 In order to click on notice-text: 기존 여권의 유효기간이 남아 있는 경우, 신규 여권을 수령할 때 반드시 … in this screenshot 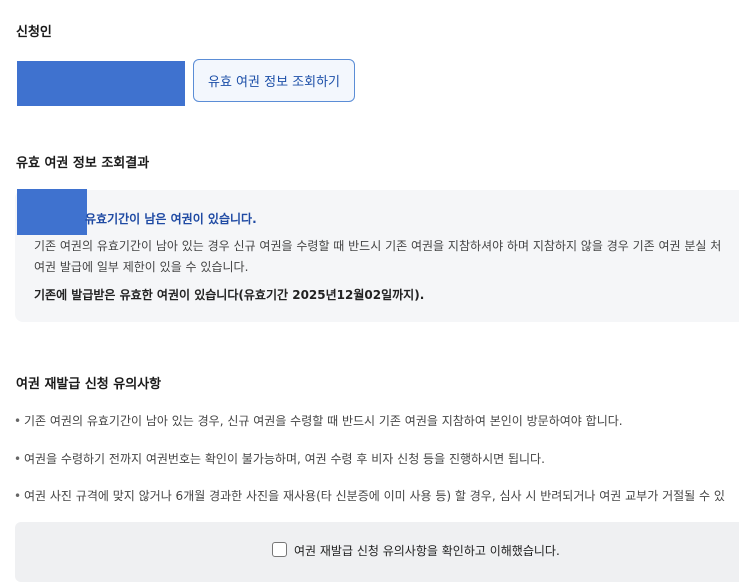, I will do `click(323, 421)`.